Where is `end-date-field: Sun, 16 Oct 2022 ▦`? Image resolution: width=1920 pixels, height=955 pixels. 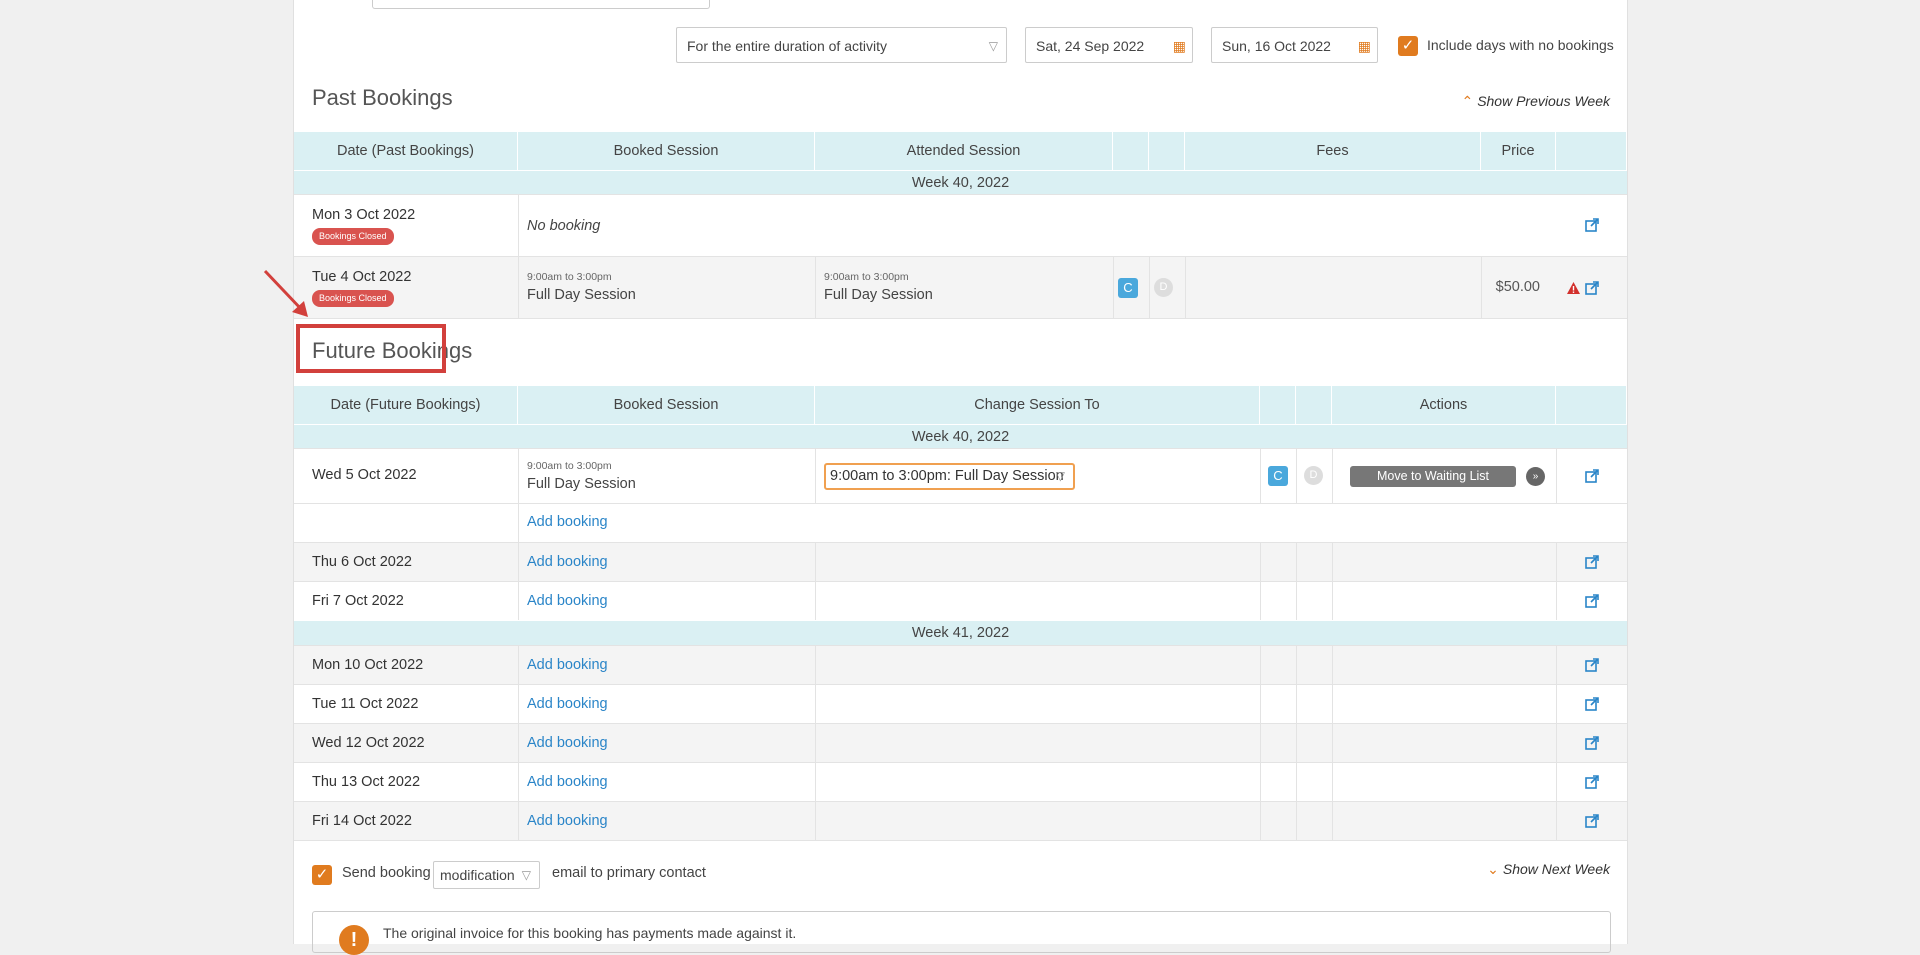 end-date-field: Sun, 16 Oct 2022 ▦ is located at coordinates (1294, 45).